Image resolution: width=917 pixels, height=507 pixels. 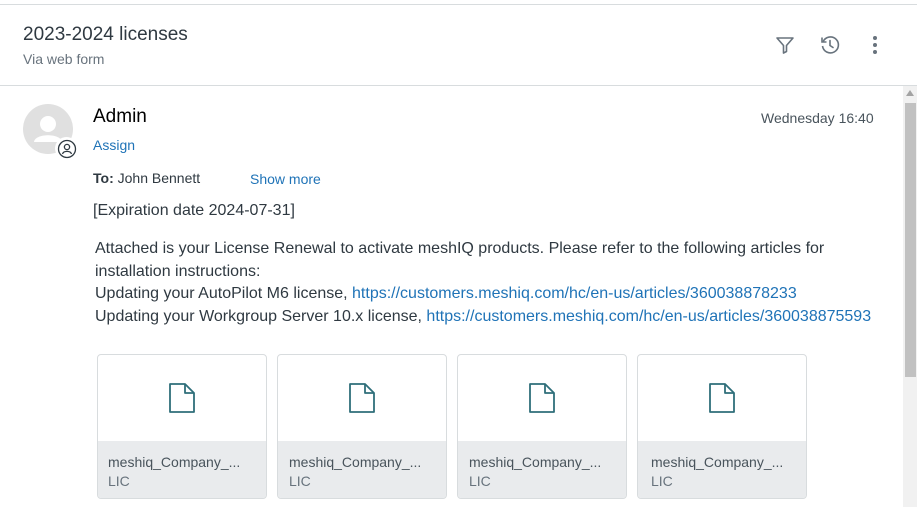 What do you see at coordinates (817, 118) in the screenshot?
I see `message-timestamp: Wednesday 16:40` at bounding box center [817, 118].